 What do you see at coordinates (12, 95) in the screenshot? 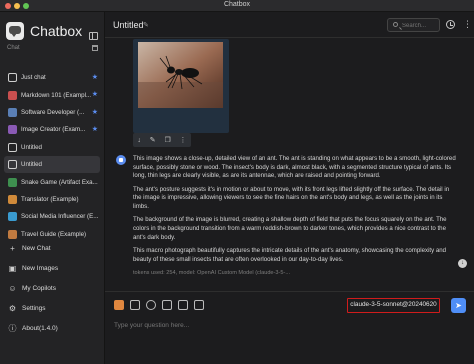
I see `markdown-avatar-icon` at bounding box center [12, 95].